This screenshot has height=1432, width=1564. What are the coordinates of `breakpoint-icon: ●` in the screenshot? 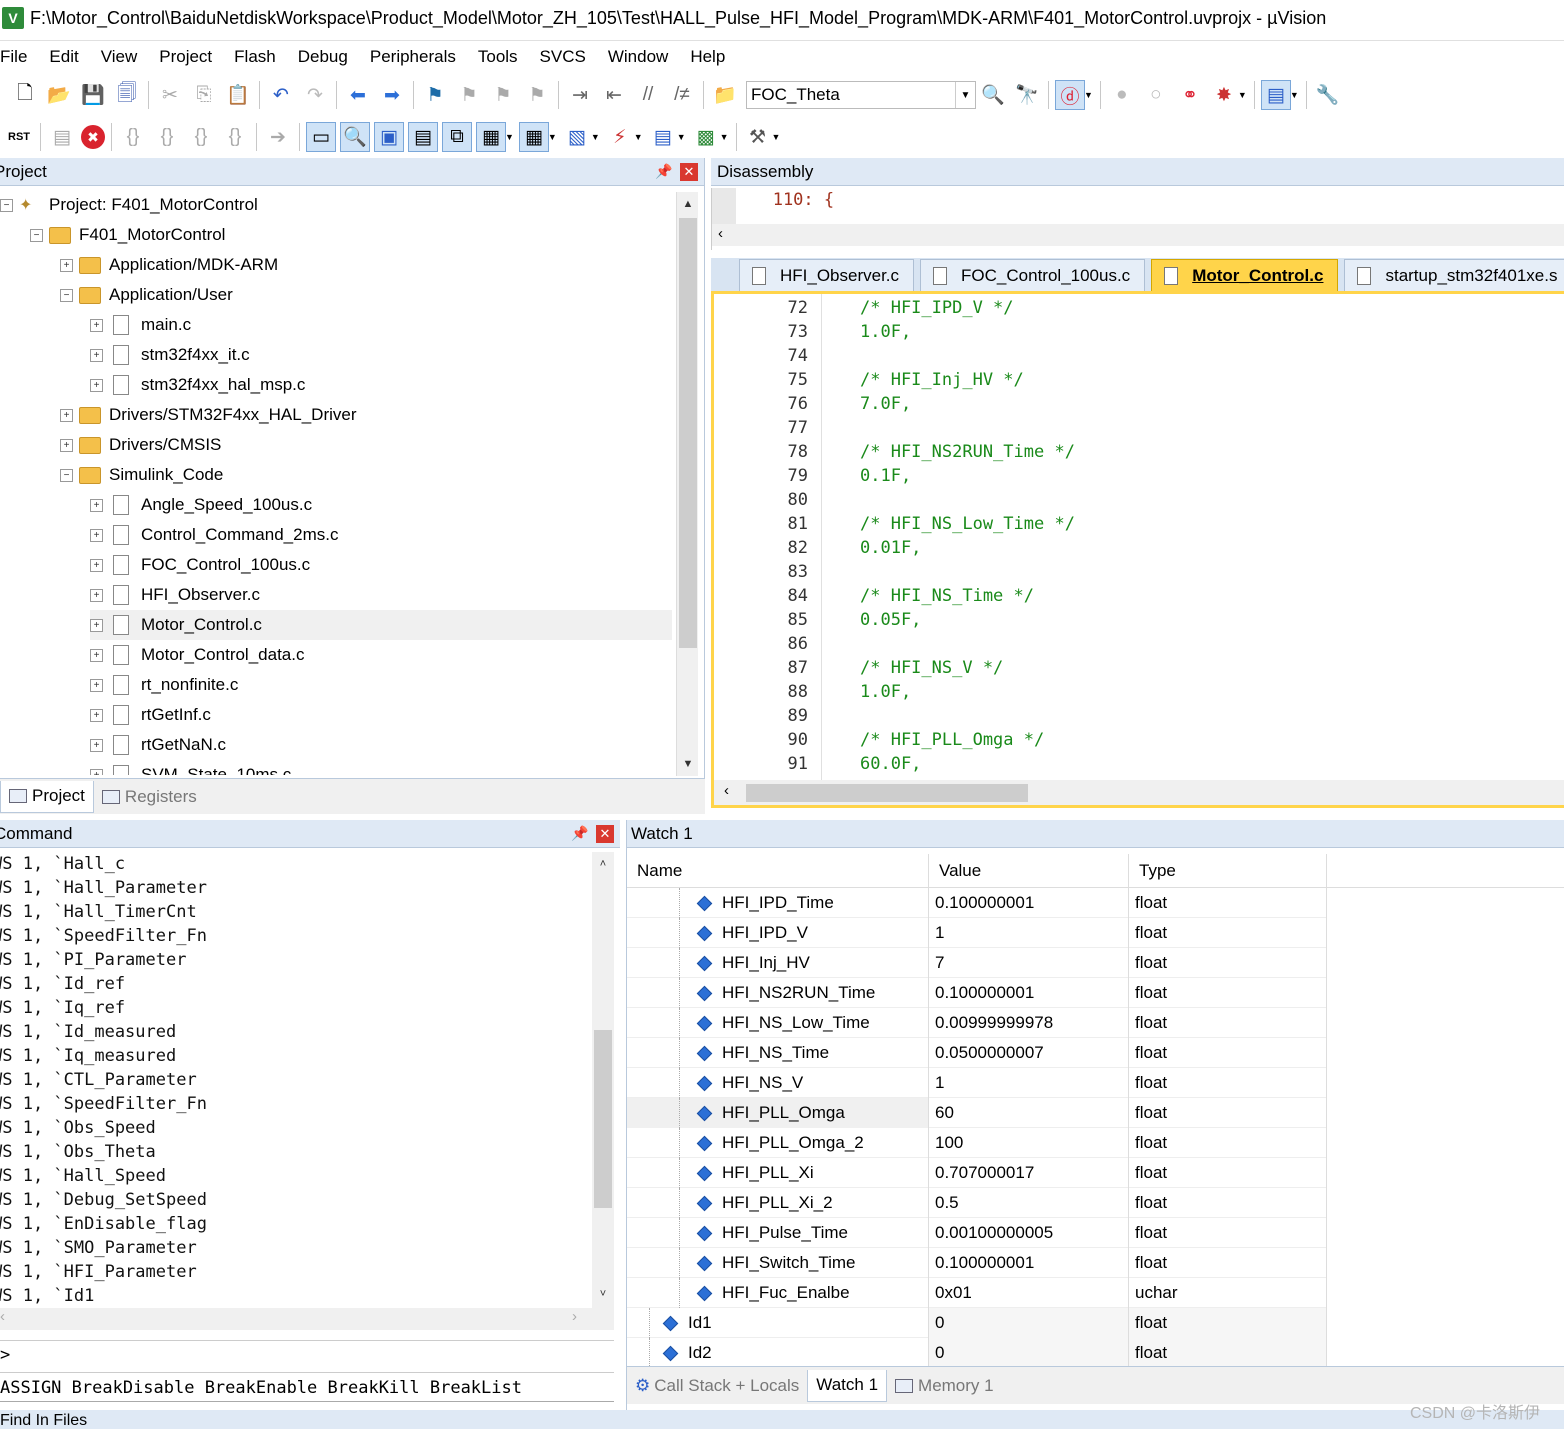 It's located at (1122, 95).